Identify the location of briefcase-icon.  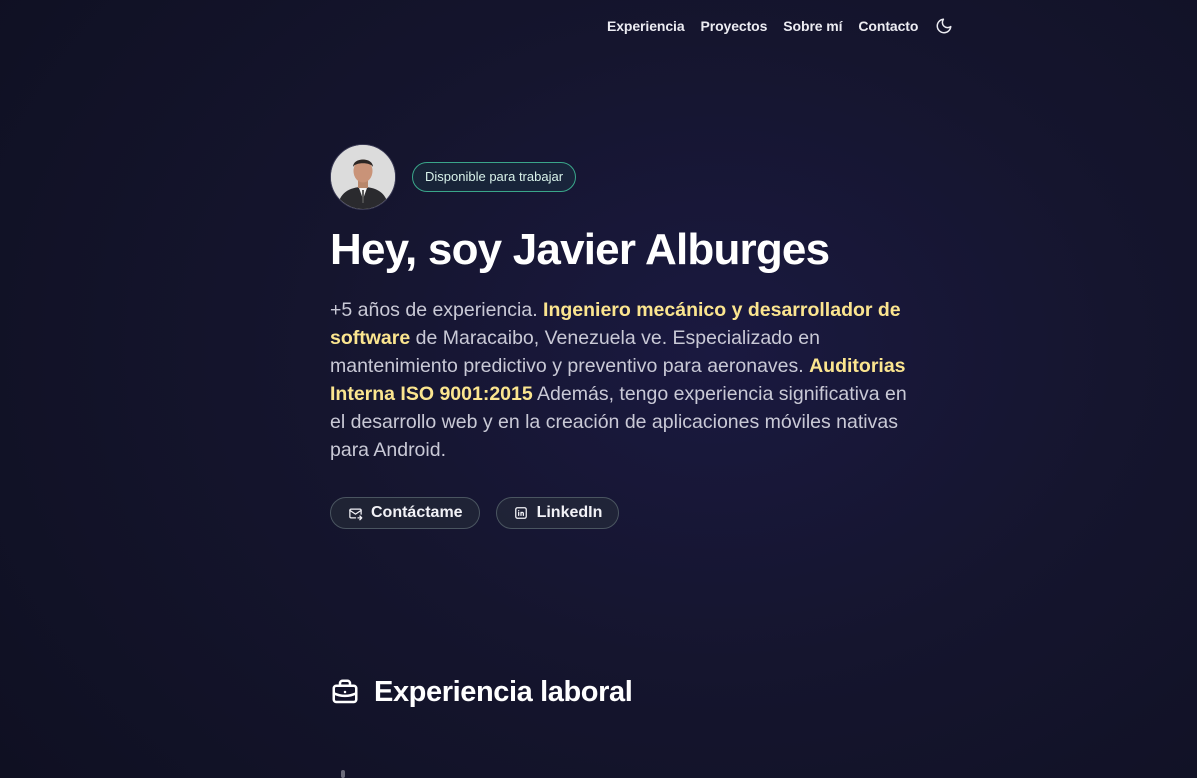
(345, 691).